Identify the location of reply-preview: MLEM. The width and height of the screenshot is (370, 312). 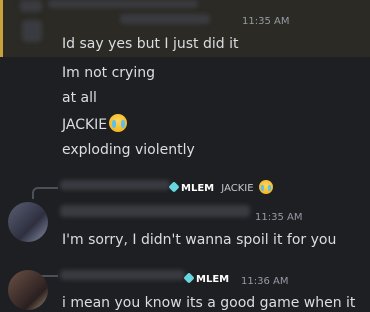
(206, 278).